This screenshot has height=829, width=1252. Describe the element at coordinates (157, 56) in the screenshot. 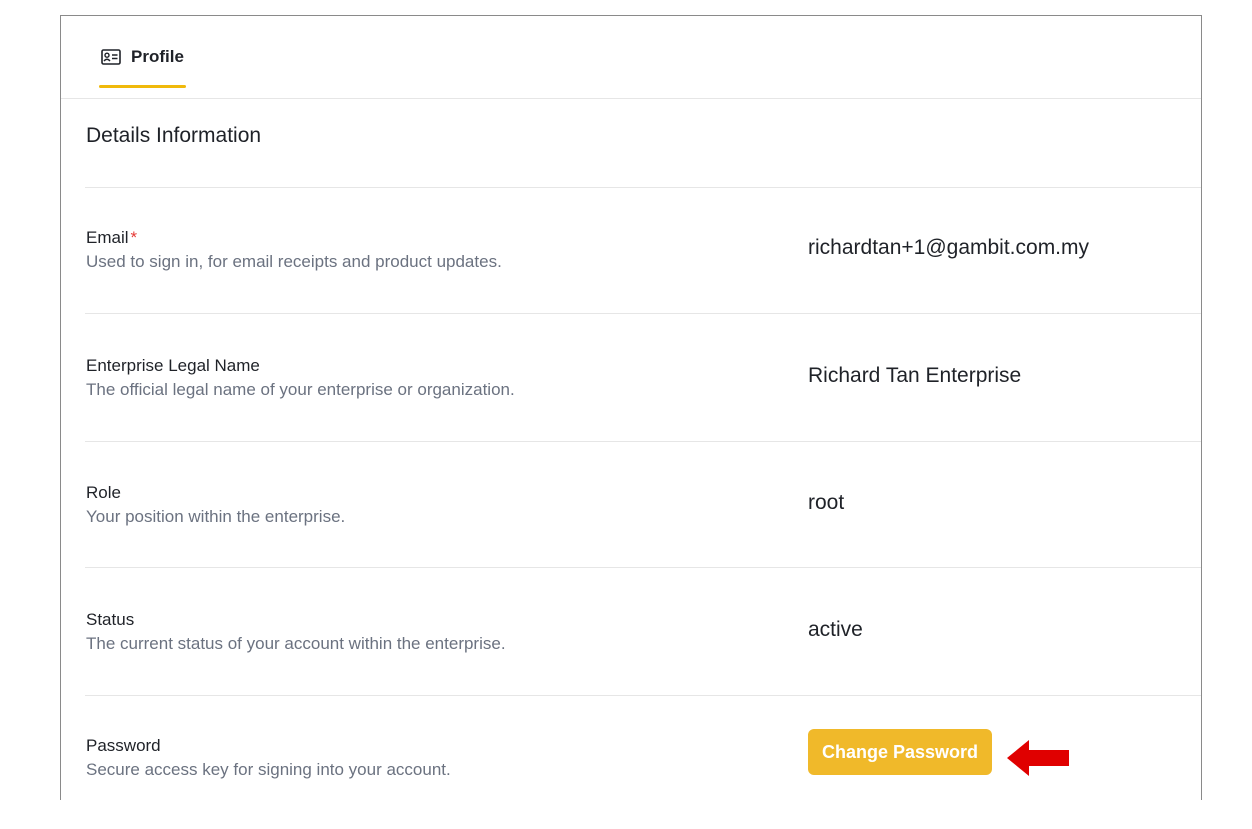

I see `tab-profile-label: Profile` at that location.